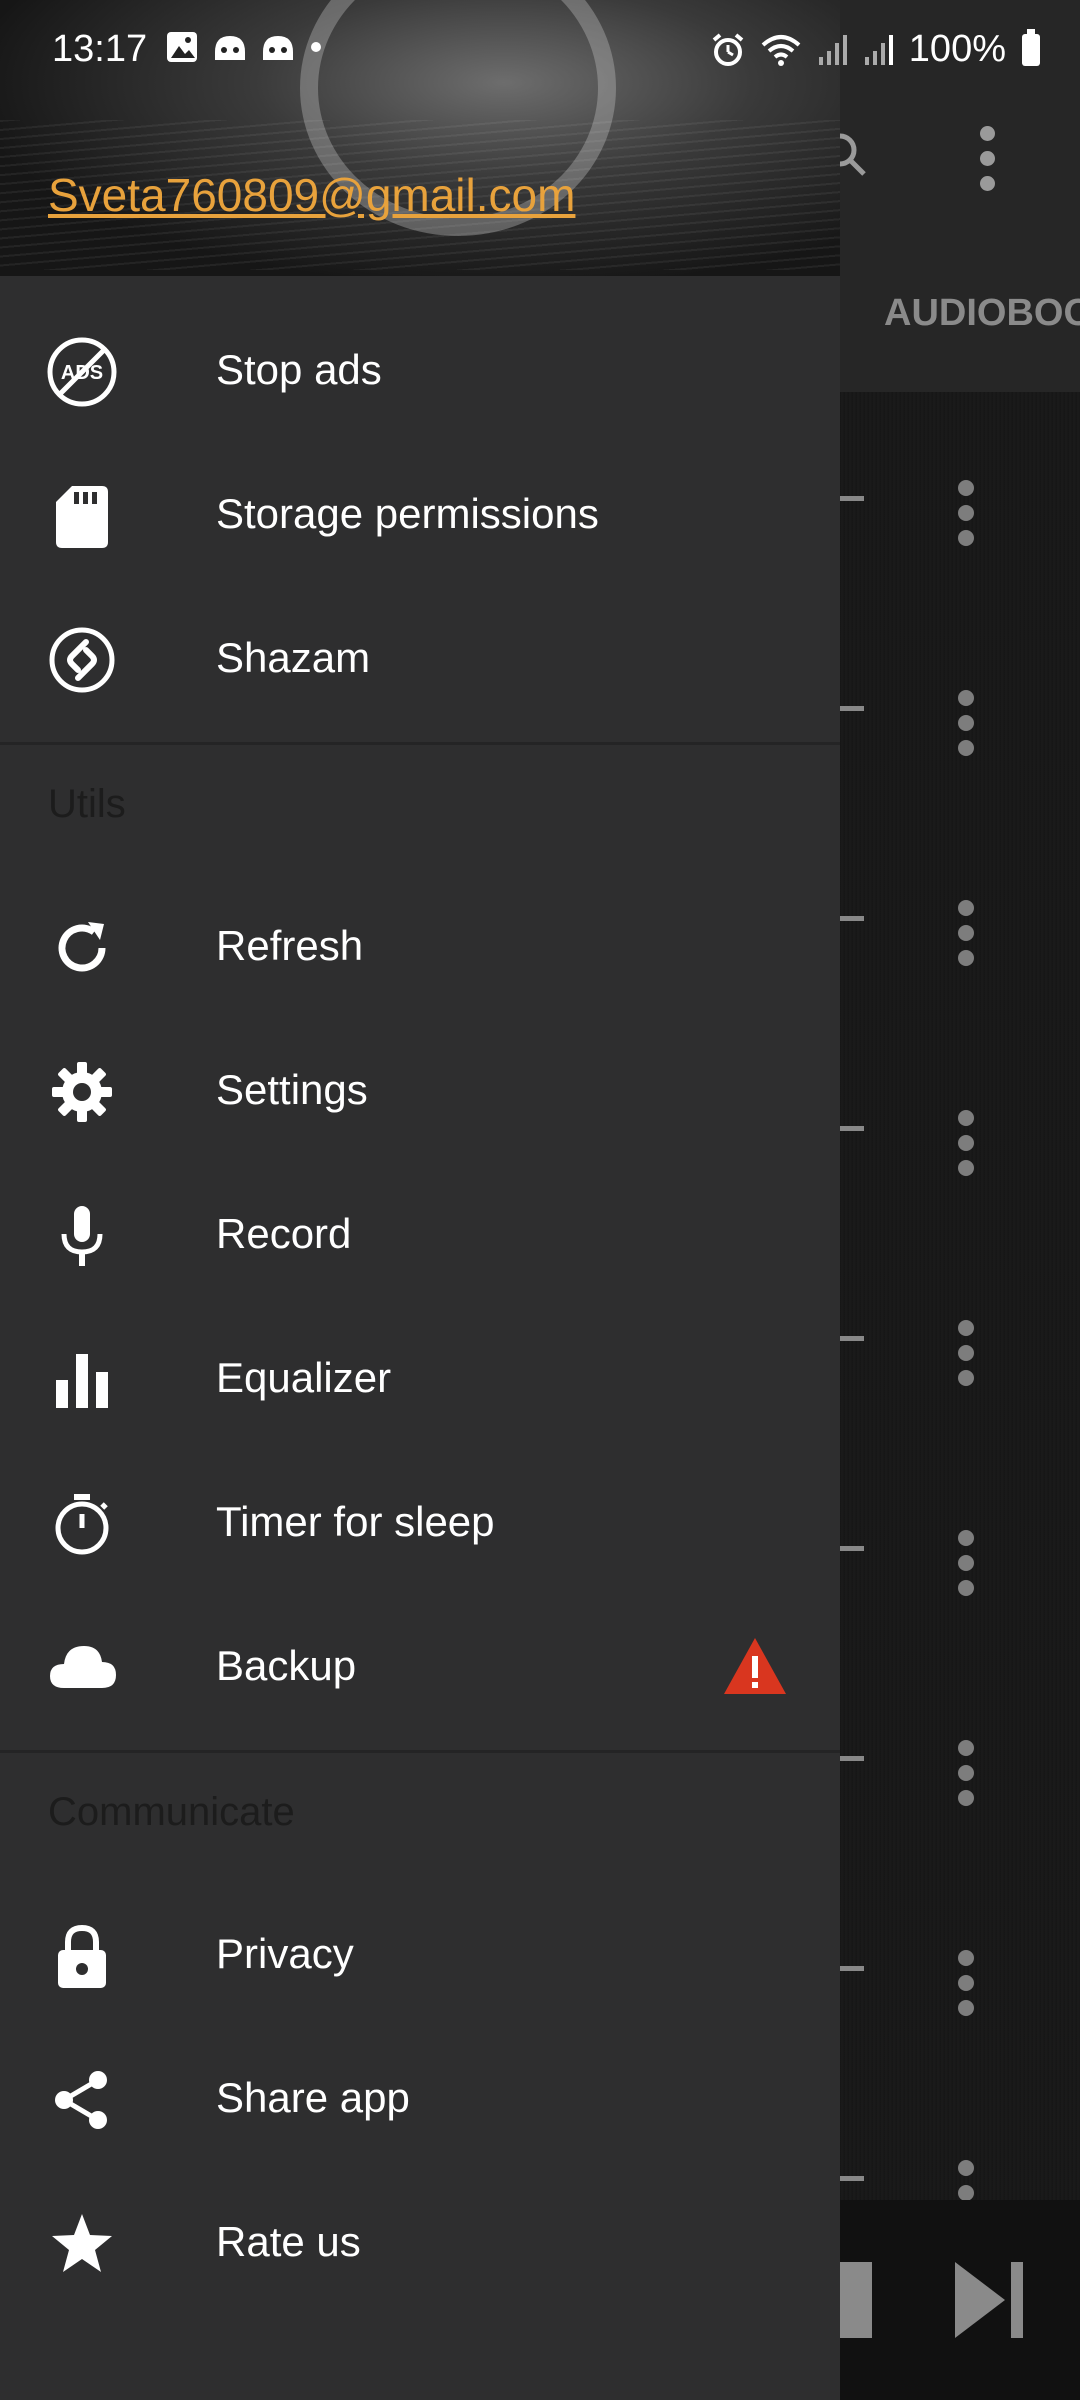 Image resolution: width=1080 pixels, height=2400 pixels. Describe the element at coordinates (286, 1665) in the screenshot. I see `menu-item-label: Backup` at that location.